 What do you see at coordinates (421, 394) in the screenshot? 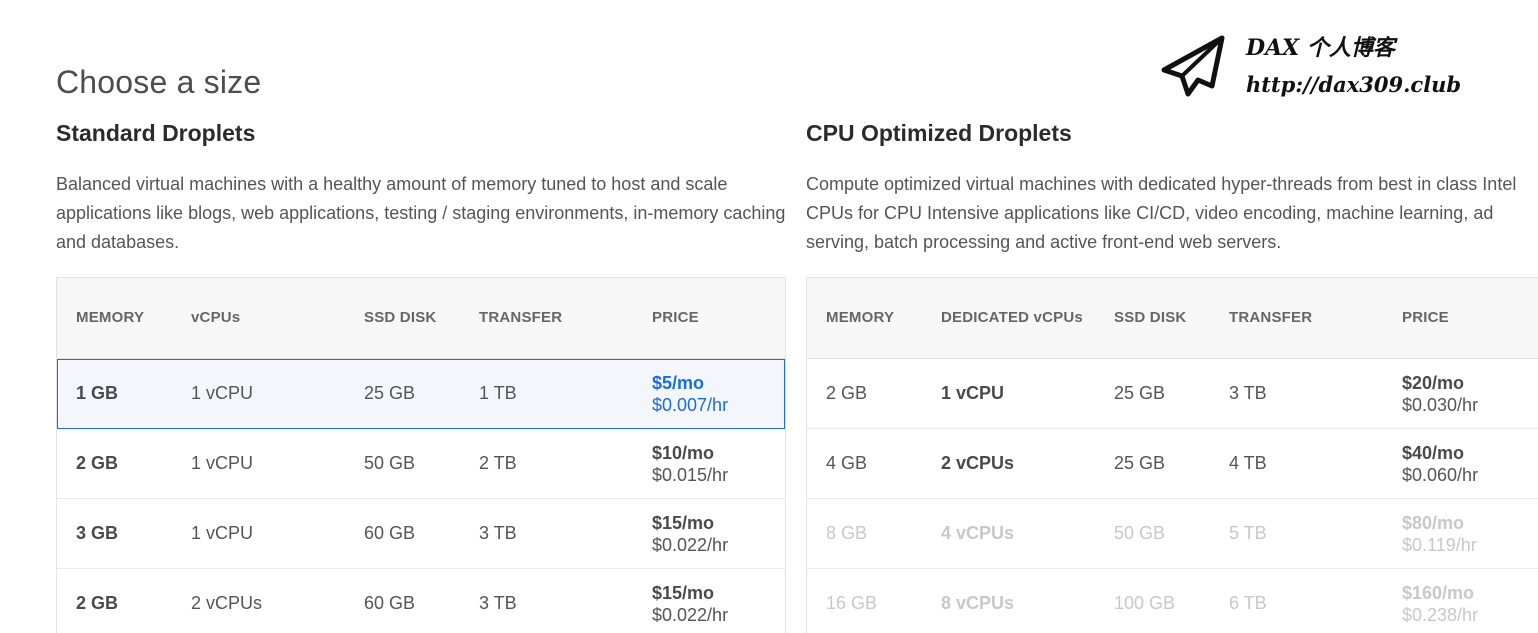
I see `size-row-selected: 1 GB 1 vCPU 25 GB 1 TB $5/mo $0.007/hr` at bounding box center [421, 394].